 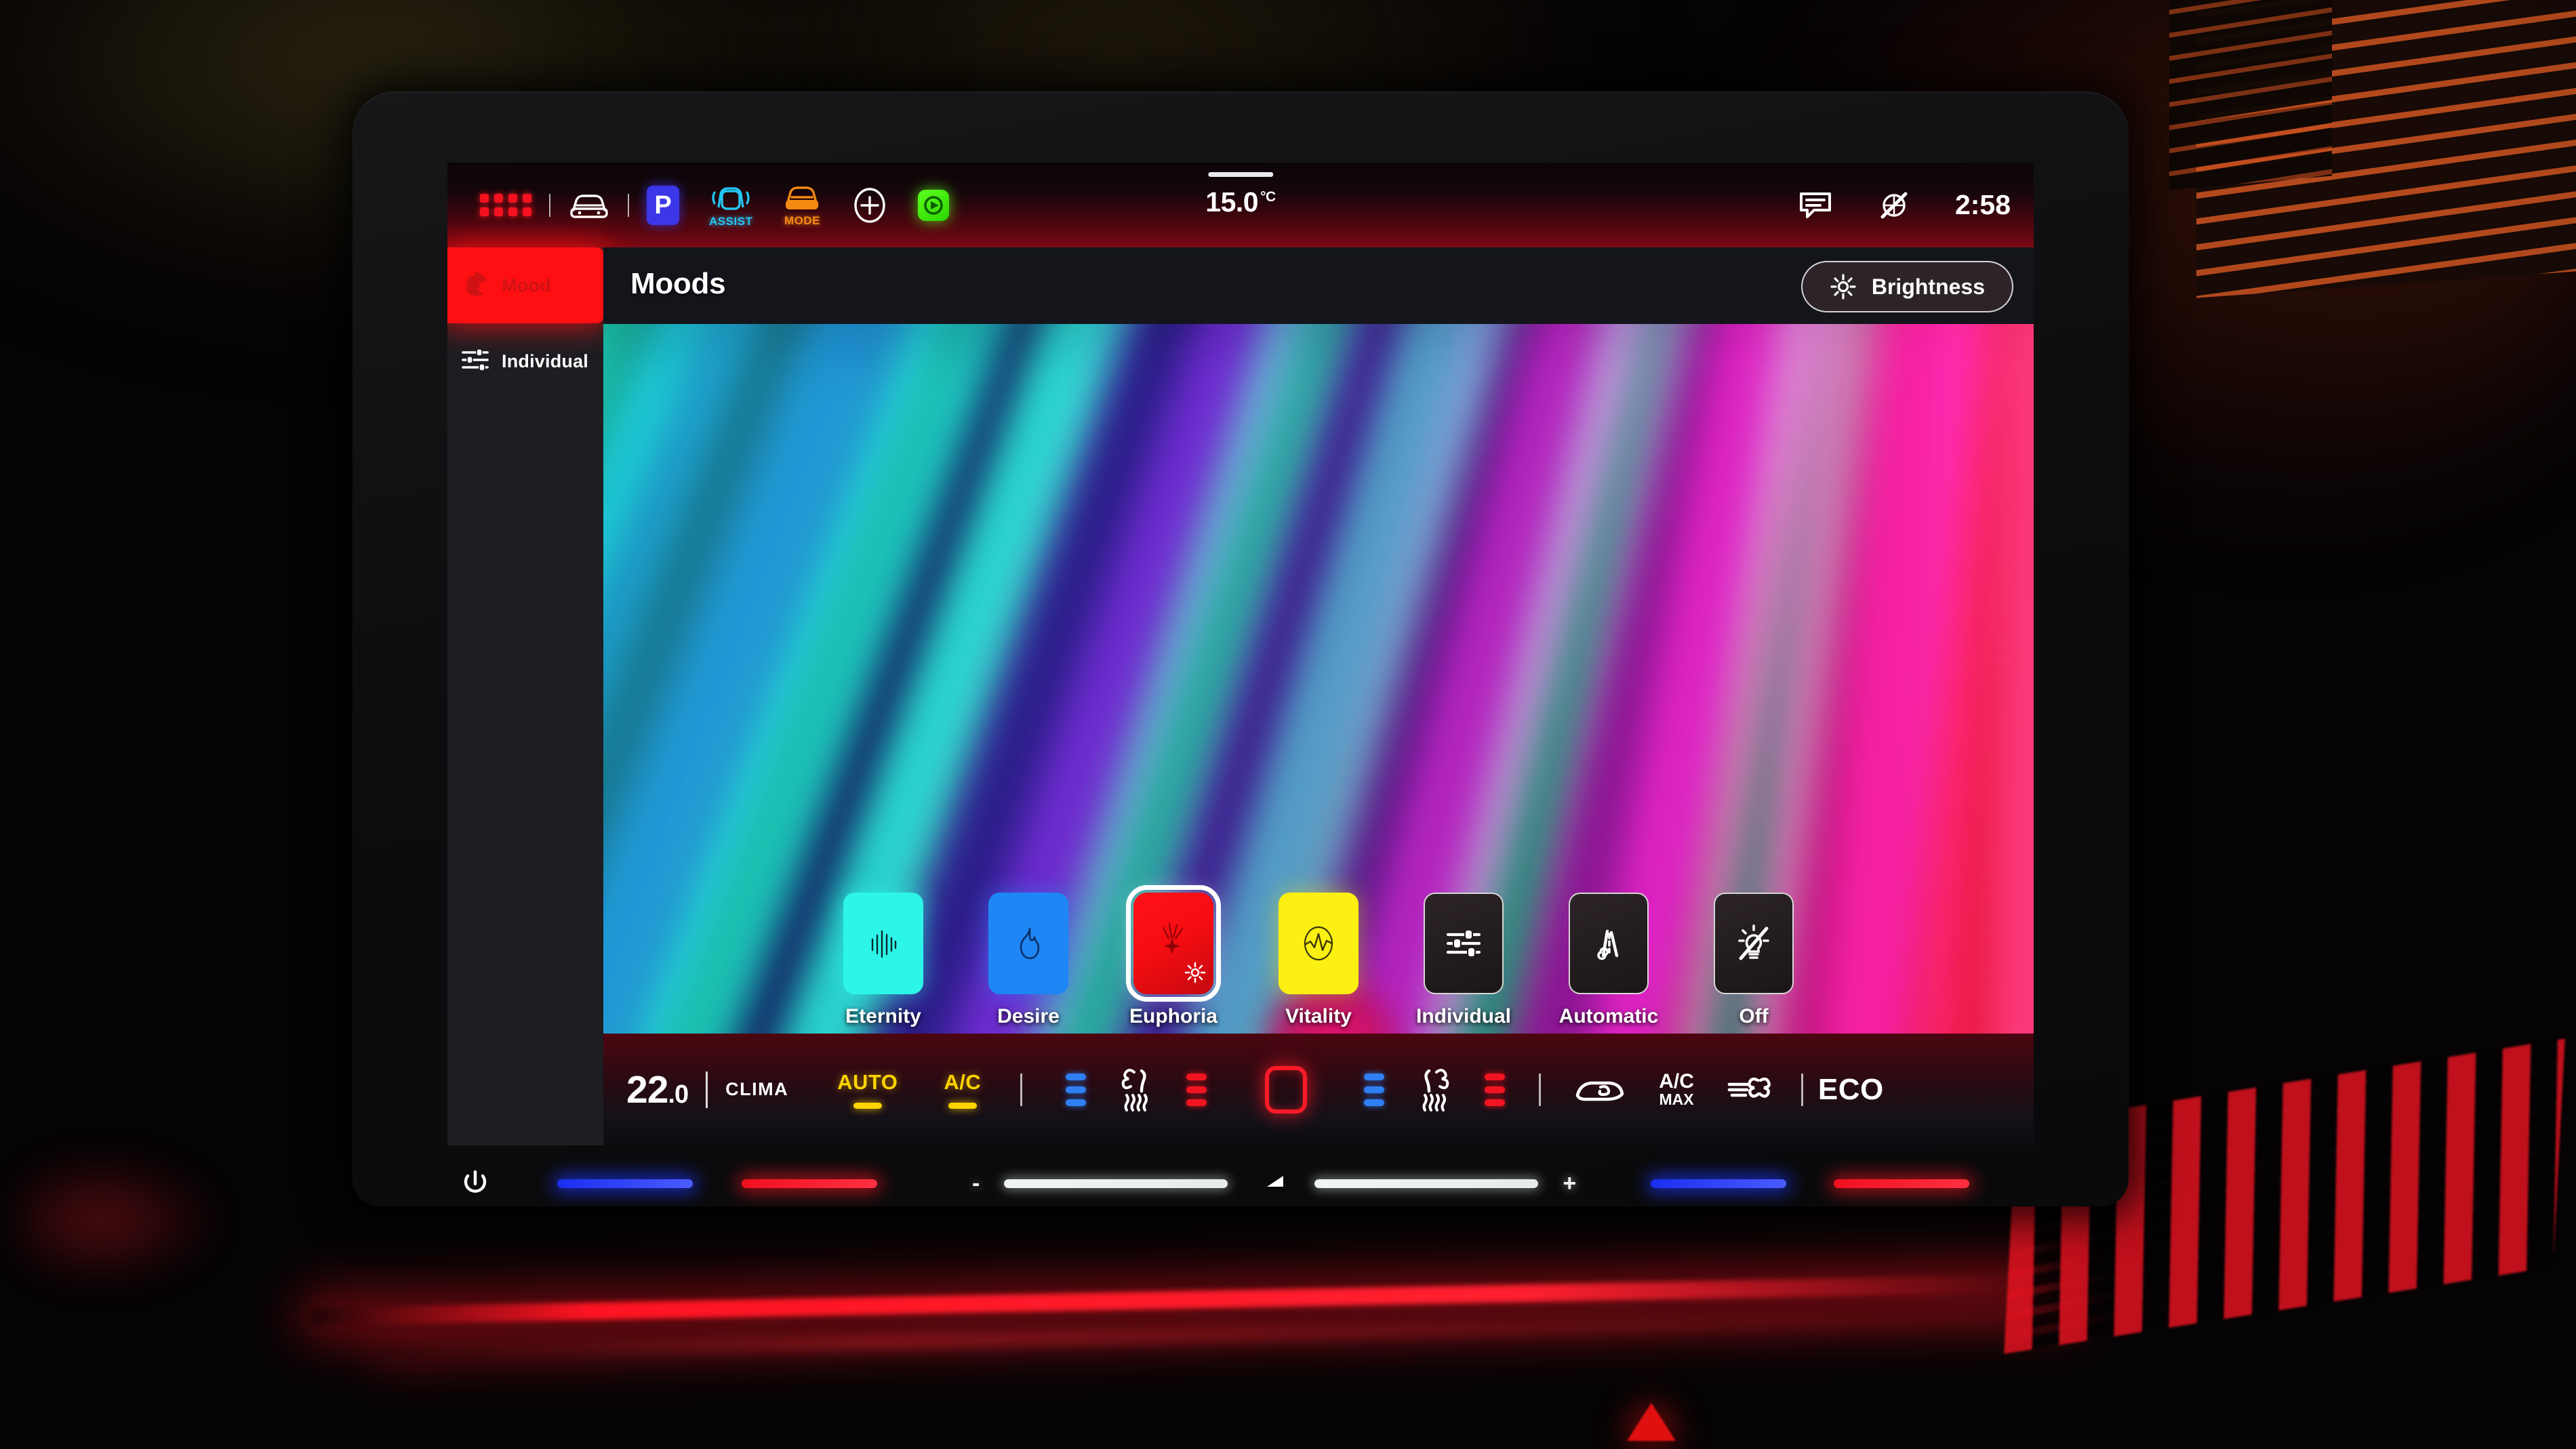 I want to click on media-play-icon, so click(x=934, y=205).